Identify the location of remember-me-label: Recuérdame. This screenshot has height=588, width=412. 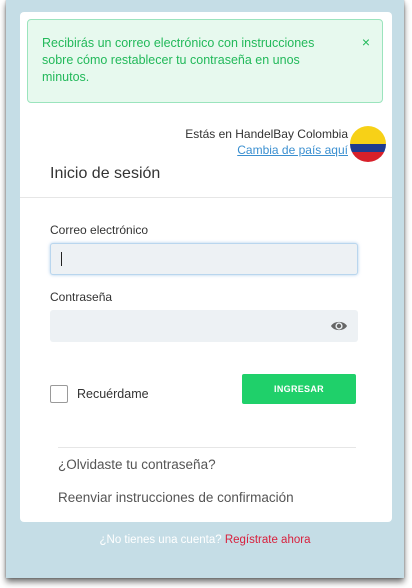
(113, 394).